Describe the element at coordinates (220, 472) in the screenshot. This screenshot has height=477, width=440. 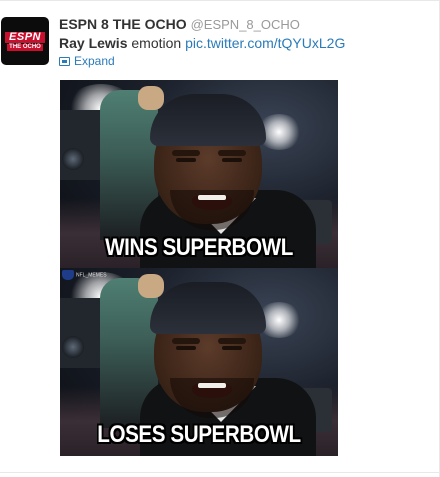
I see `divider` at that location.